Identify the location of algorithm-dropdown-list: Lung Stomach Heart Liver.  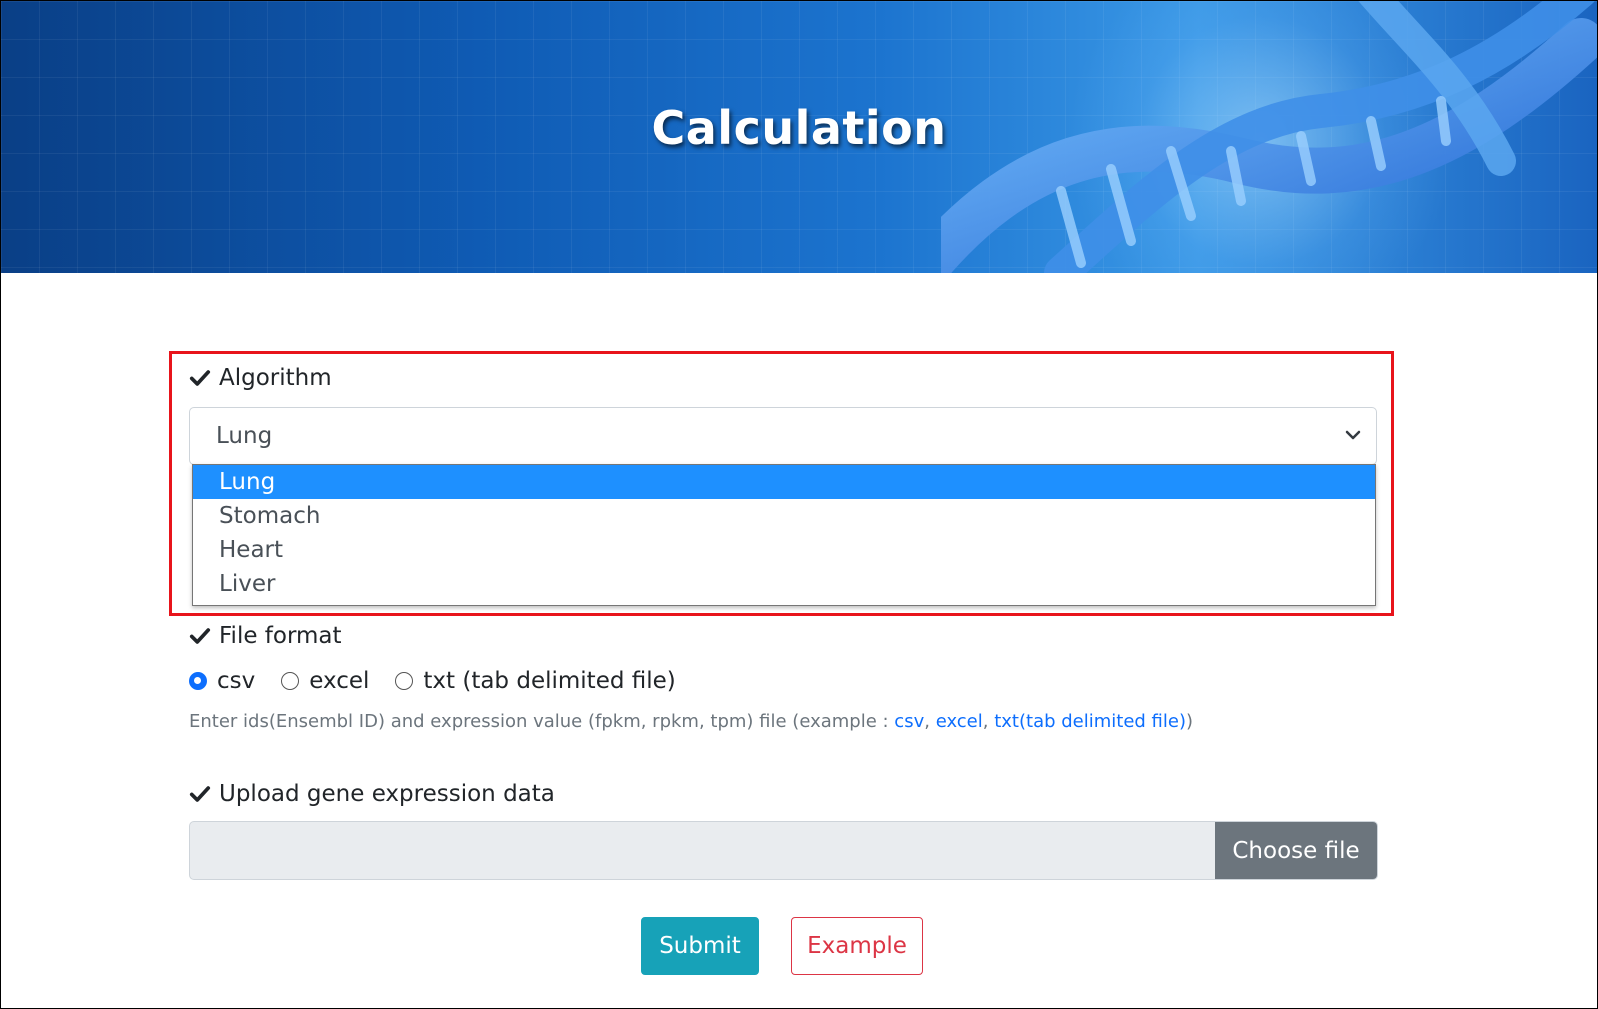
(784, 535).